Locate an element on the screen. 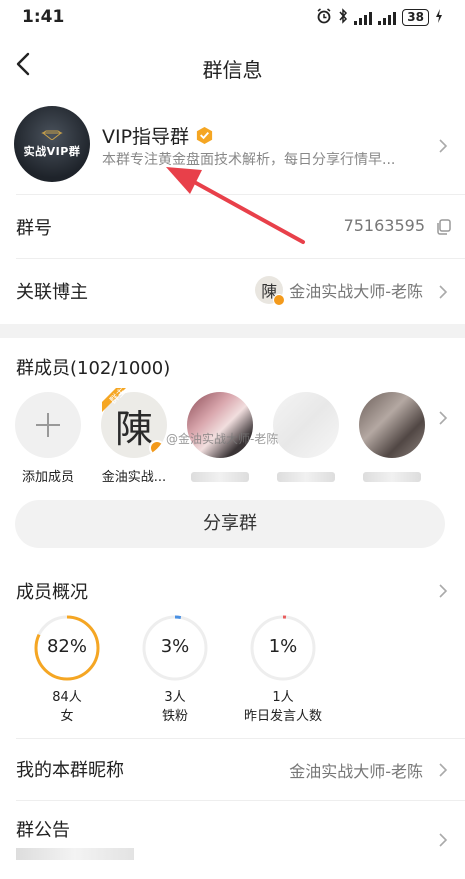 This screenshot has width=465, height=879. linked-blogger-row: 关联博主 陳 金油实战大师-老陈 is located at coordinates (232, 291).